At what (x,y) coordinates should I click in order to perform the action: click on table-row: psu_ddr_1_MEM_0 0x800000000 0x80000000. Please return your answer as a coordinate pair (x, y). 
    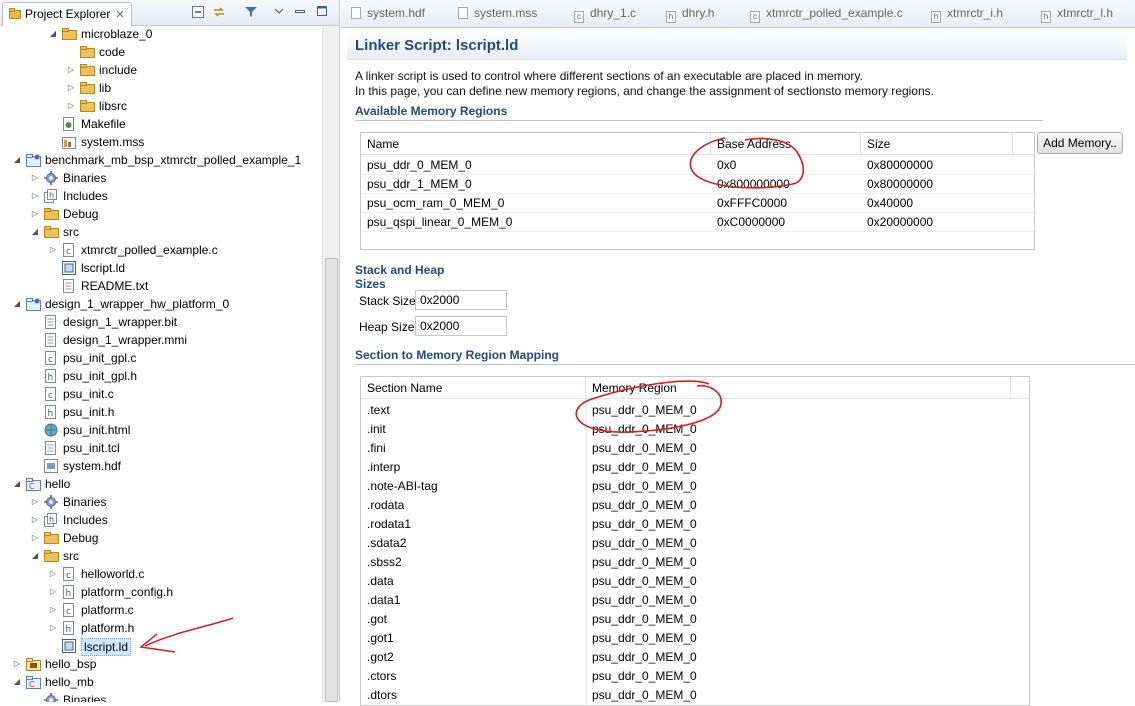
    Looking at the image, I should click on (697, 184).